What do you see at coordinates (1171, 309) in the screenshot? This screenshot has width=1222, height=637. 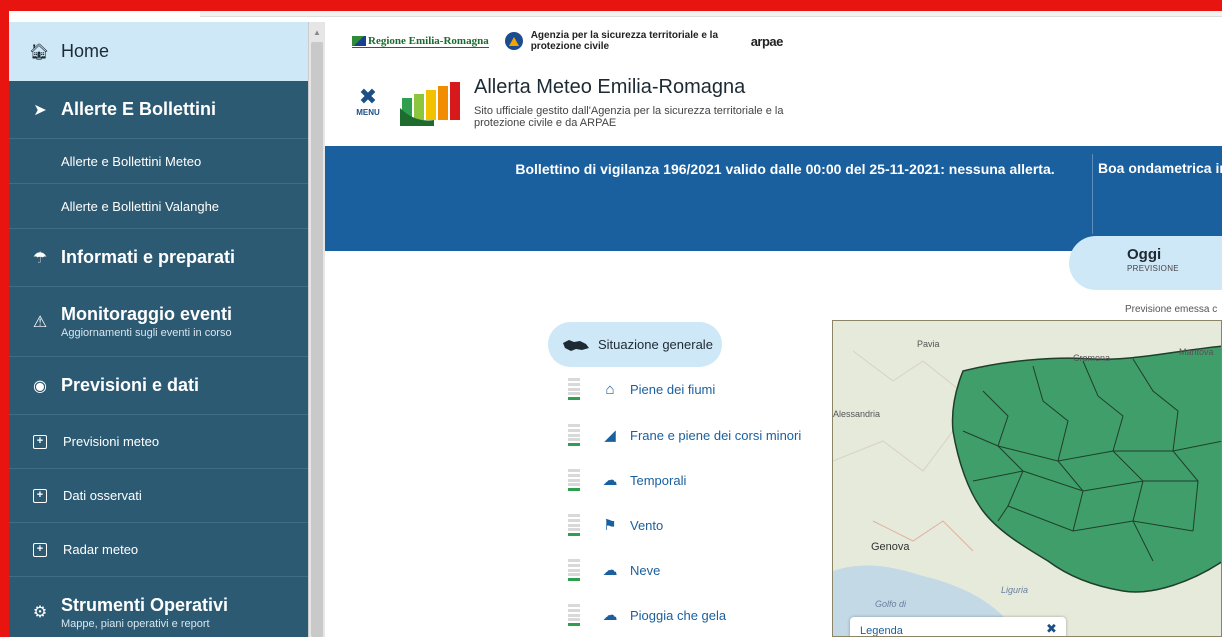 I see `forecast-issued-text: Previsione emessa c` at bounding box center [1171, 309].